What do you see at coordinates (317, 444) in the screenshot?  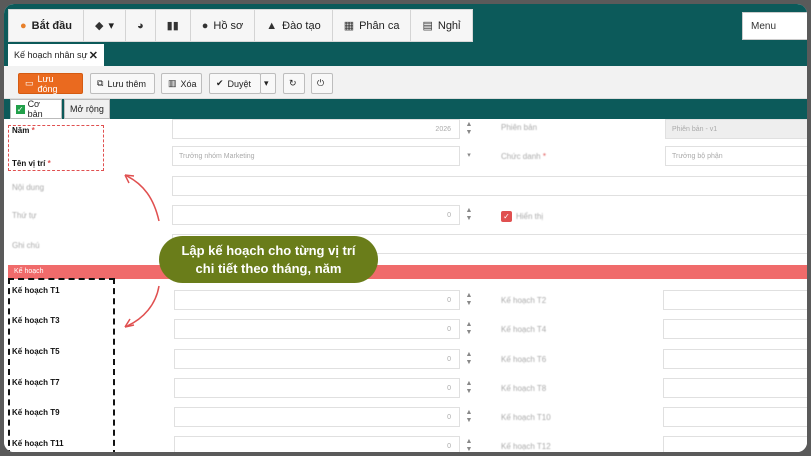 I see `plan-t11-input: 0` at bounding box center [317, 444].